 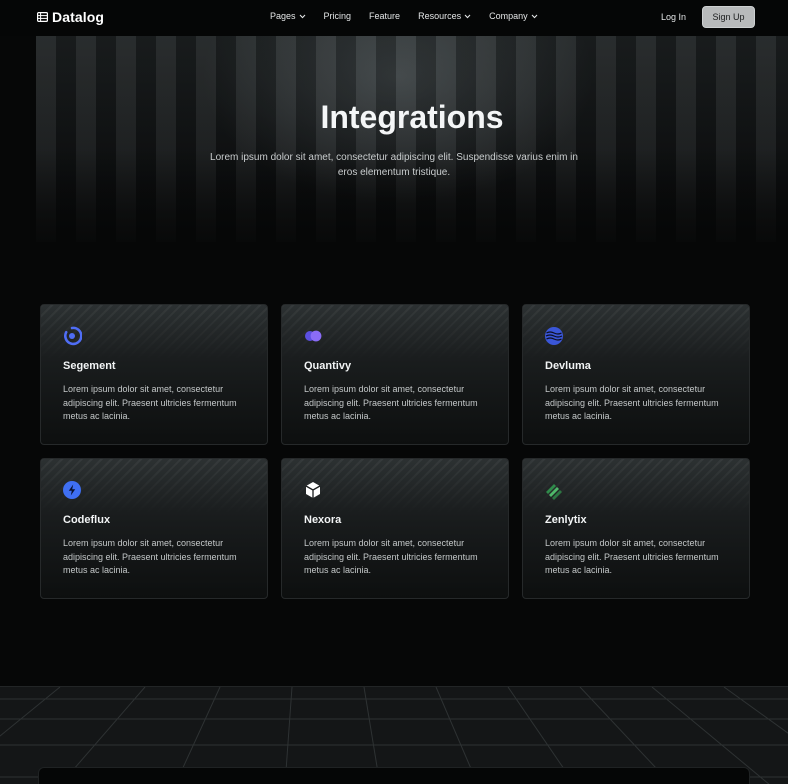 I want to click on brand-name: Datalog, so click(x=78, y=17).